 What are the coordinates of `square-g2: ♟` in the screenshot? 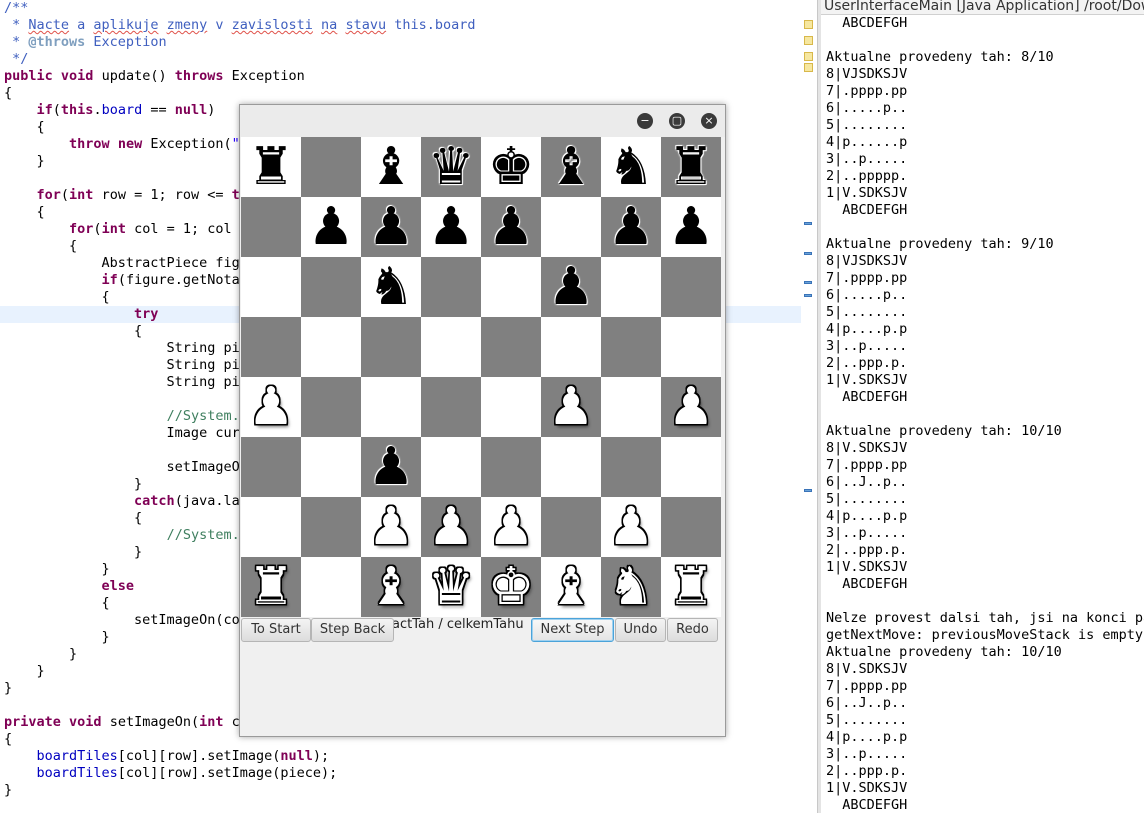 It's located at (631, 527).